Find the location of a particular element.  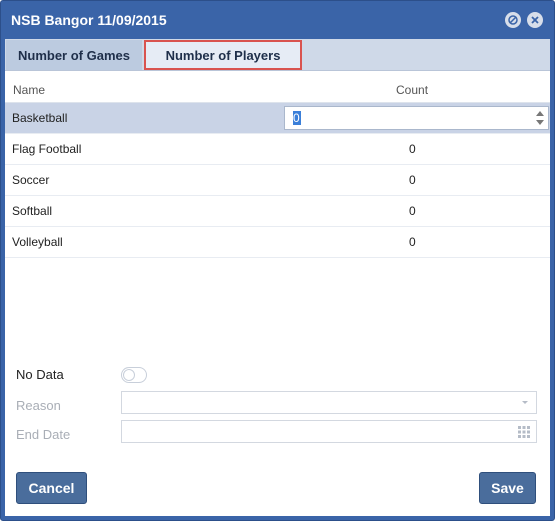

end-date-field is located at coordinates (329, 431).